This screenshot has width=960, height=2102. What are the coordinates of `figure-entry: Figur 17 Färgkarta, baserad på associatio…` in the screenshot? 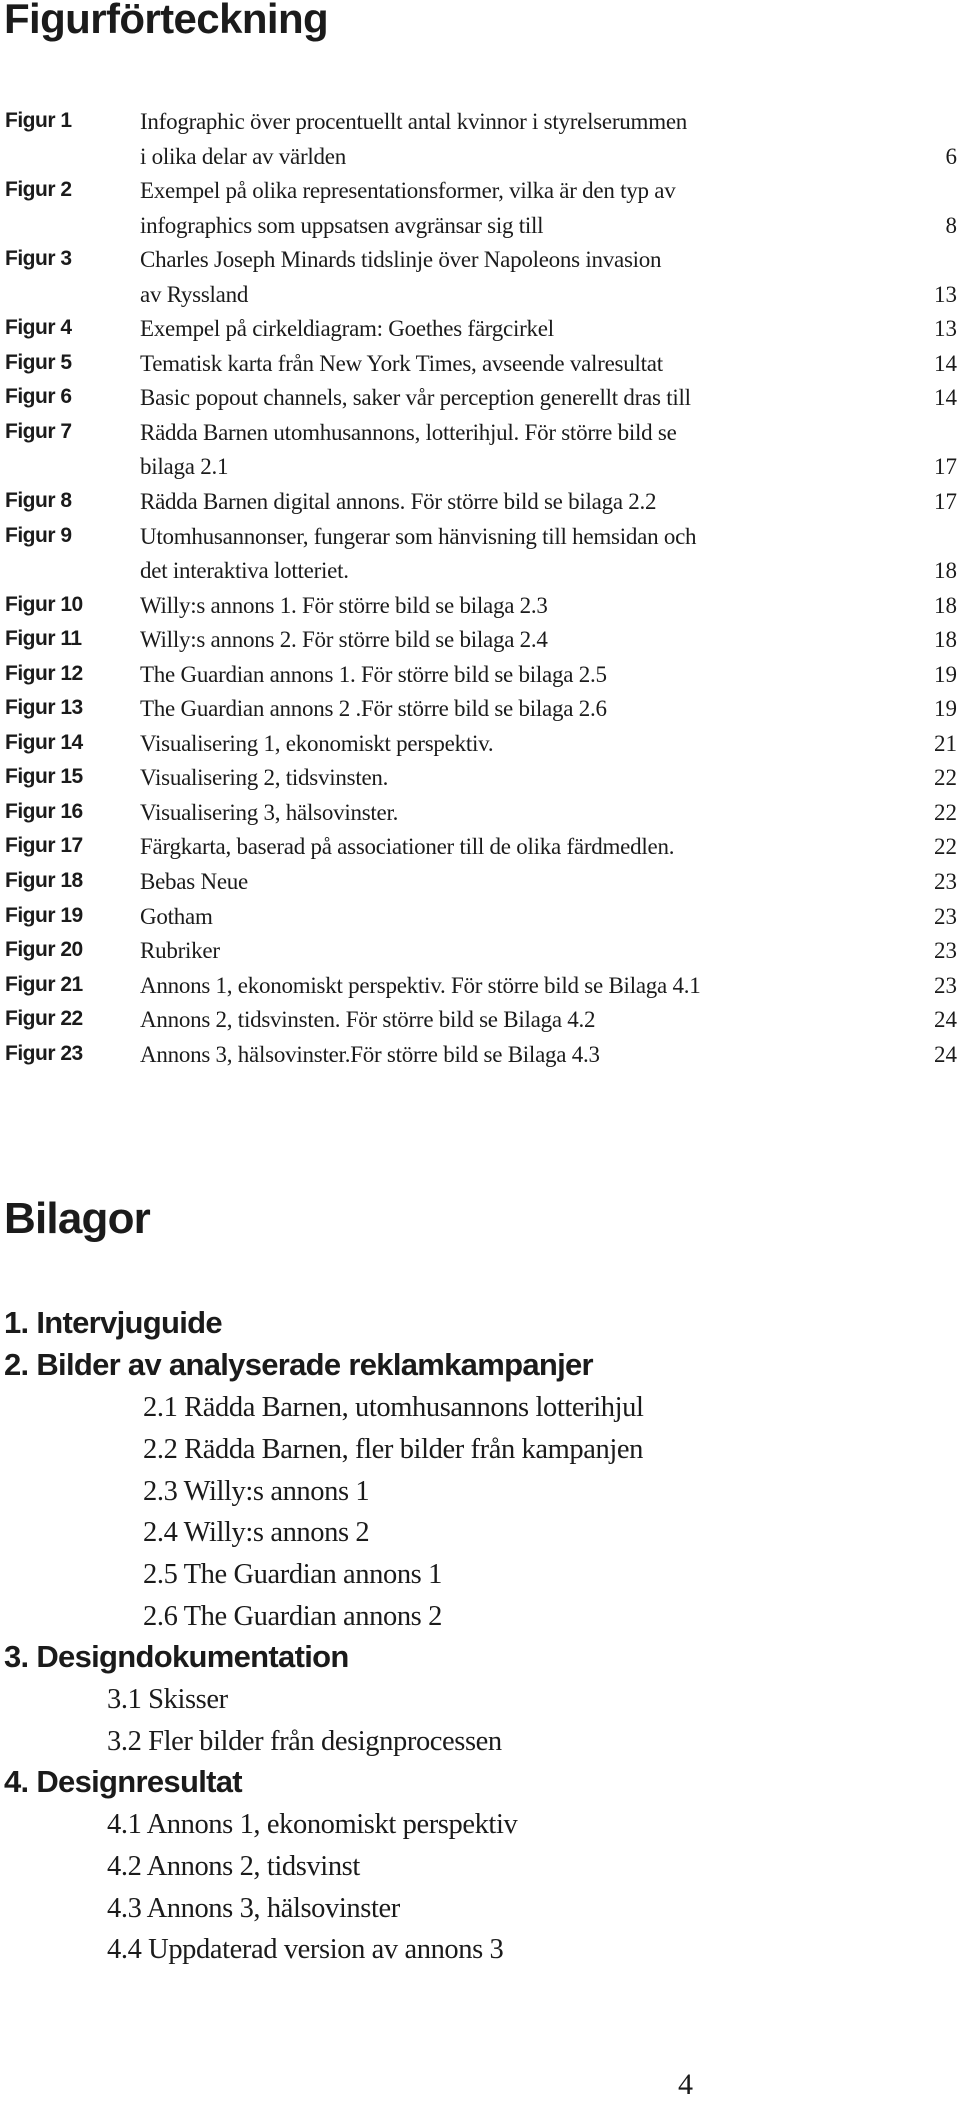 It's located at (480, 846).